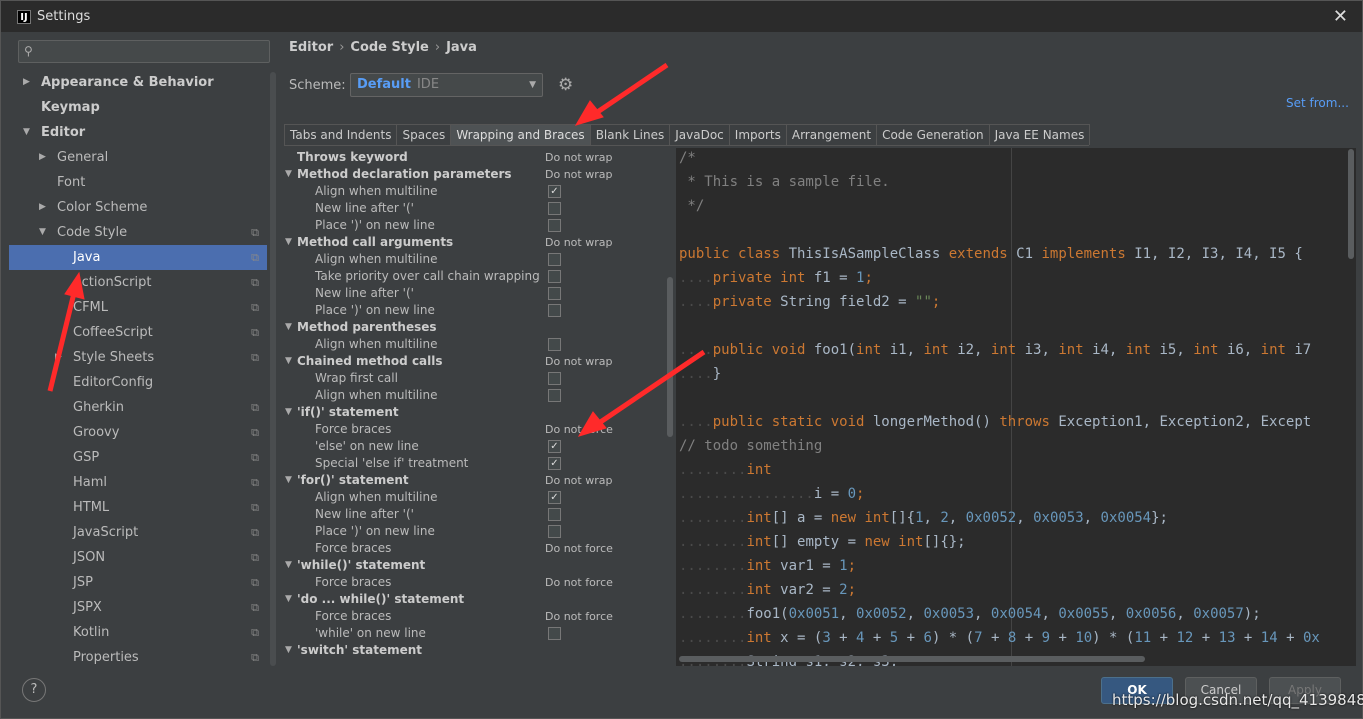 Image resolution: width=1363 pixels, height=719 pixels. I want to click on option-group: Throws keyword Do not wrap, so click(474, 157).